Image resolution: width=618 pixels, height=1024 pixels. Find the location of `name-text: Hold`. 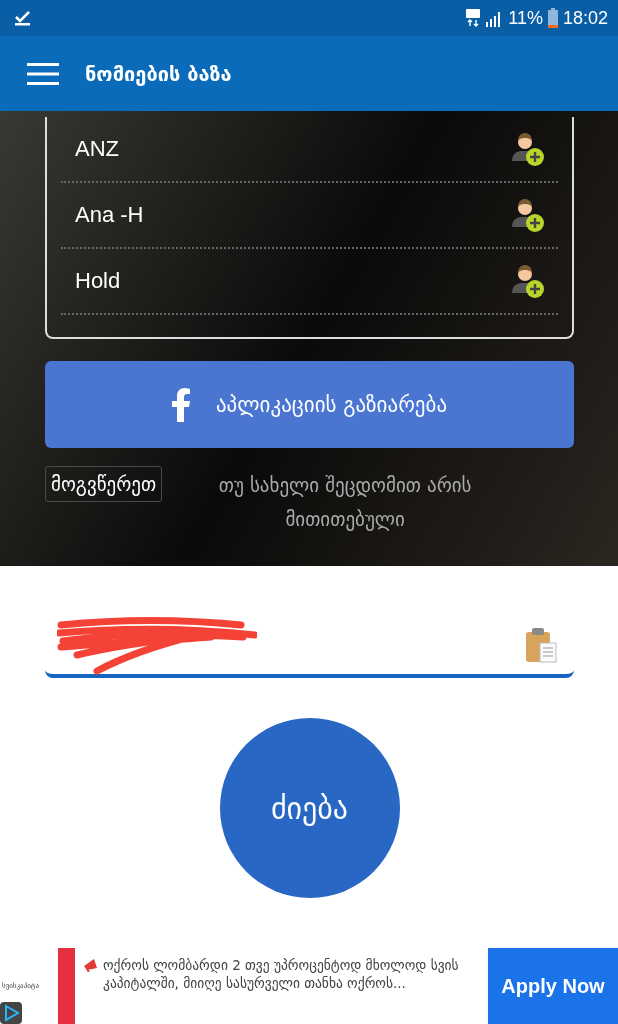

name-text: Hold is located at coordinates (98, 281).